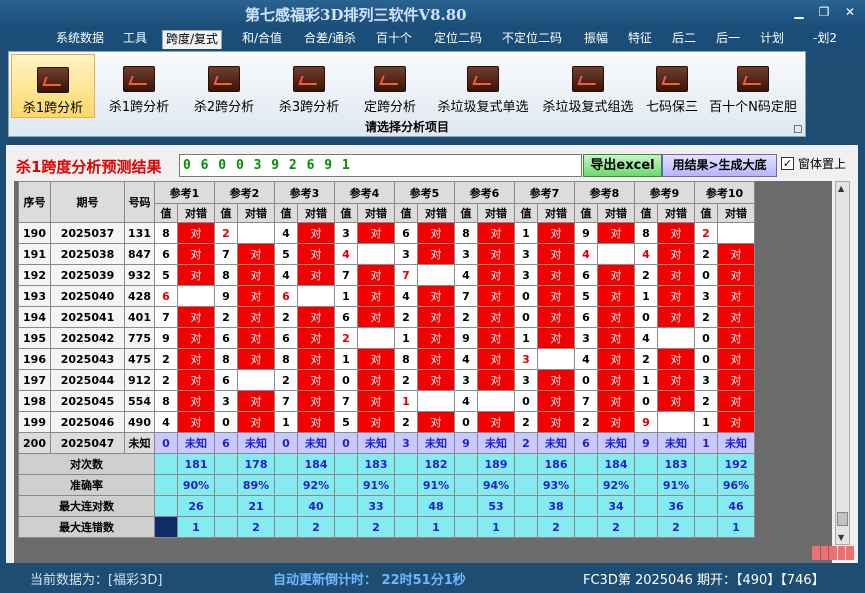 The image size is (865, 593). What do you see at coordinates (224, 86) in the screenshot?
I see `ribbon-button: 杀2跨分析` at bounding box center [224, 86].